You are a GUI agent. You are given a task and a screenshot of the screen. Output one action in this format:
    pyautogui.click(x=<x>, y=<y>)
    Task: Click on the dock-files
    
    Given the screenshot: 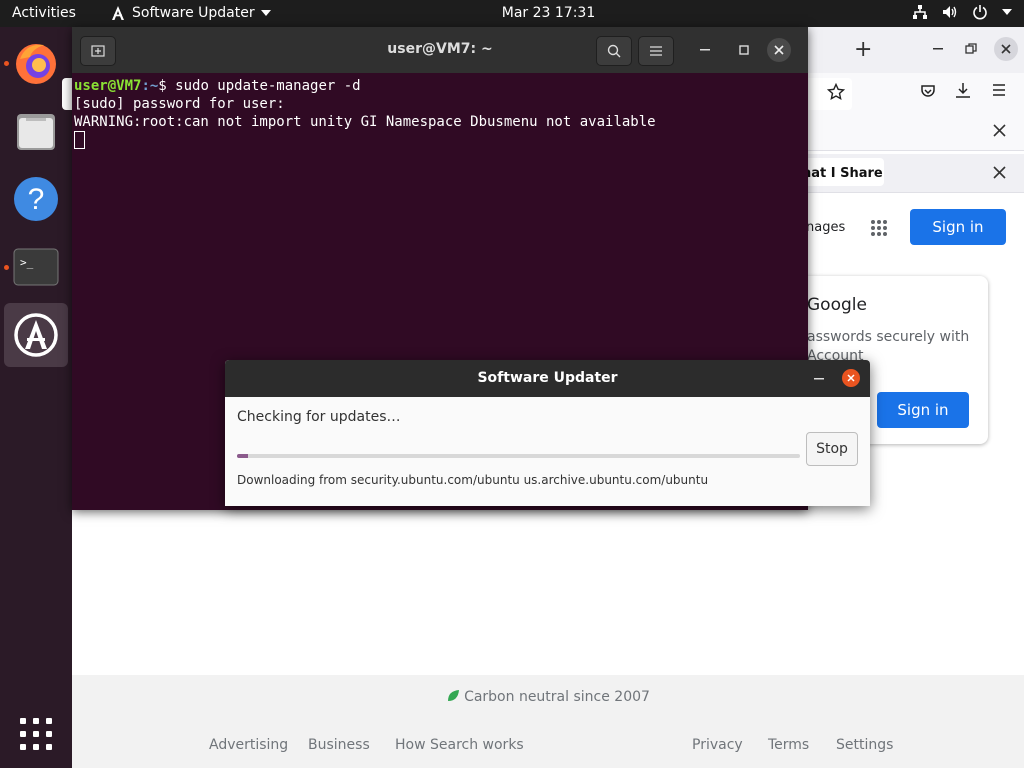 What is the action you would take?
    pyautogui.click(x=36, y=131)
    